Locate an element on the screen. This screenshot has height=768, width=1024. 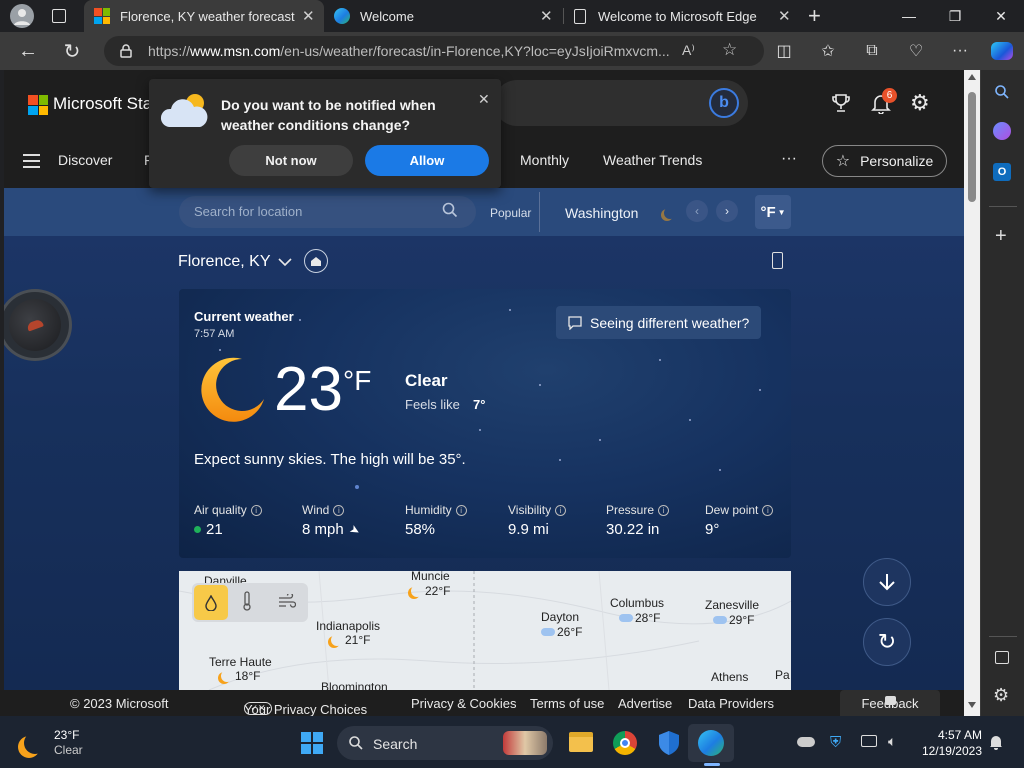
popular-city-washington: Washington is located at coordinates (601, 213).